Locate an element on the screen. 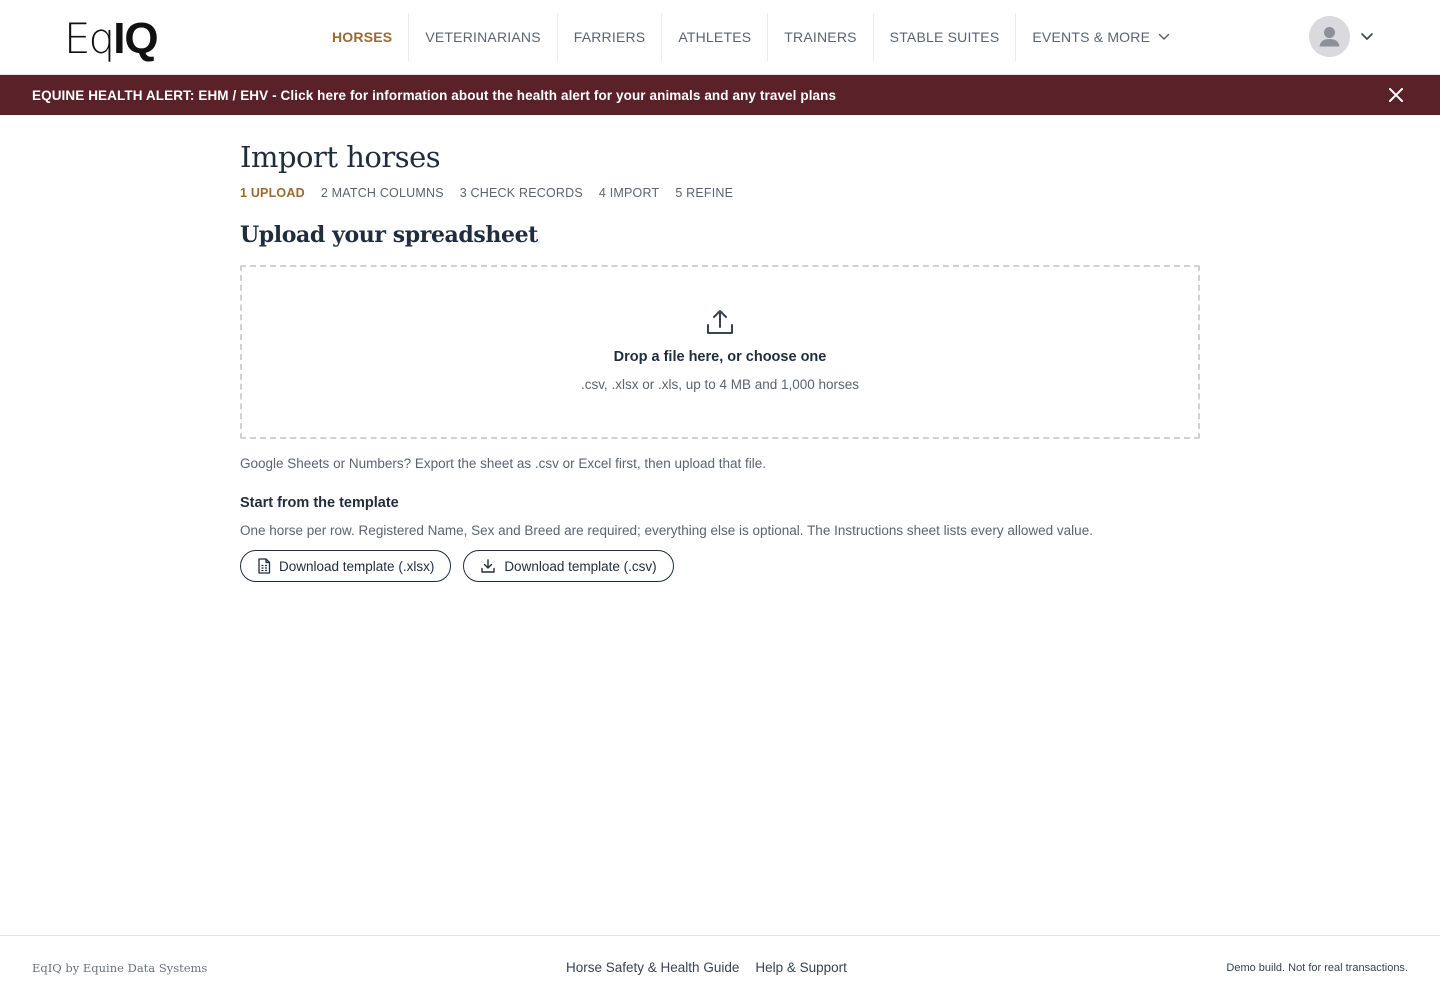  template-heading: Start from the template is located at coordinates (319, 503).